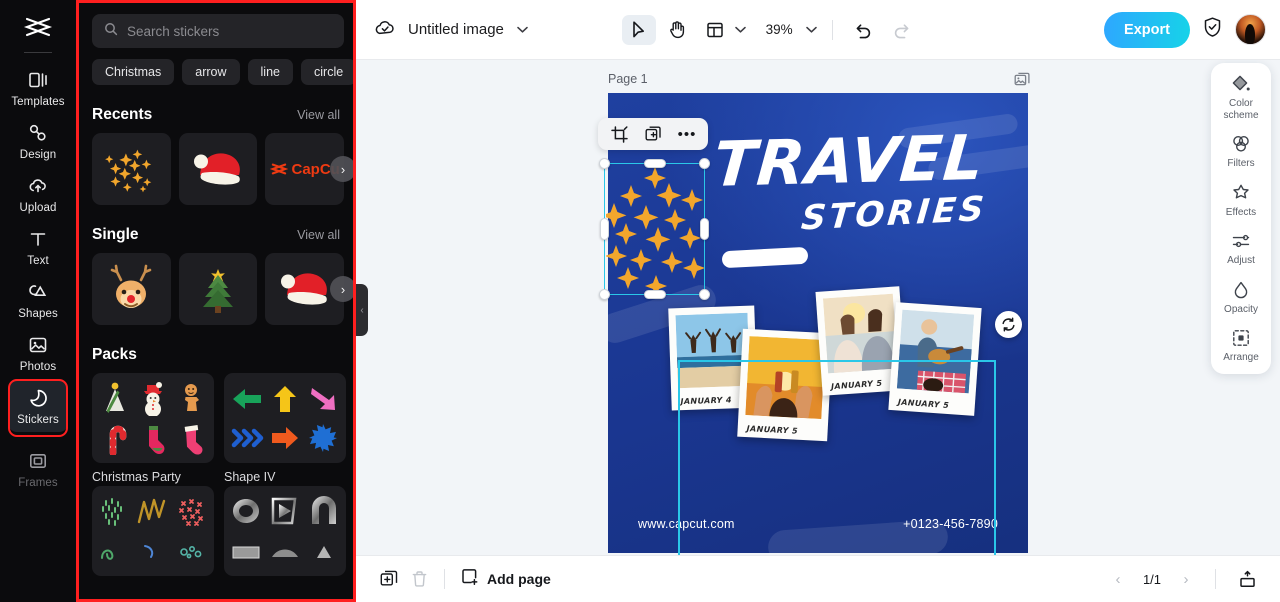 The image size is (1280, 602). I want to click on document-title: Untitled image, so click(456, 29).